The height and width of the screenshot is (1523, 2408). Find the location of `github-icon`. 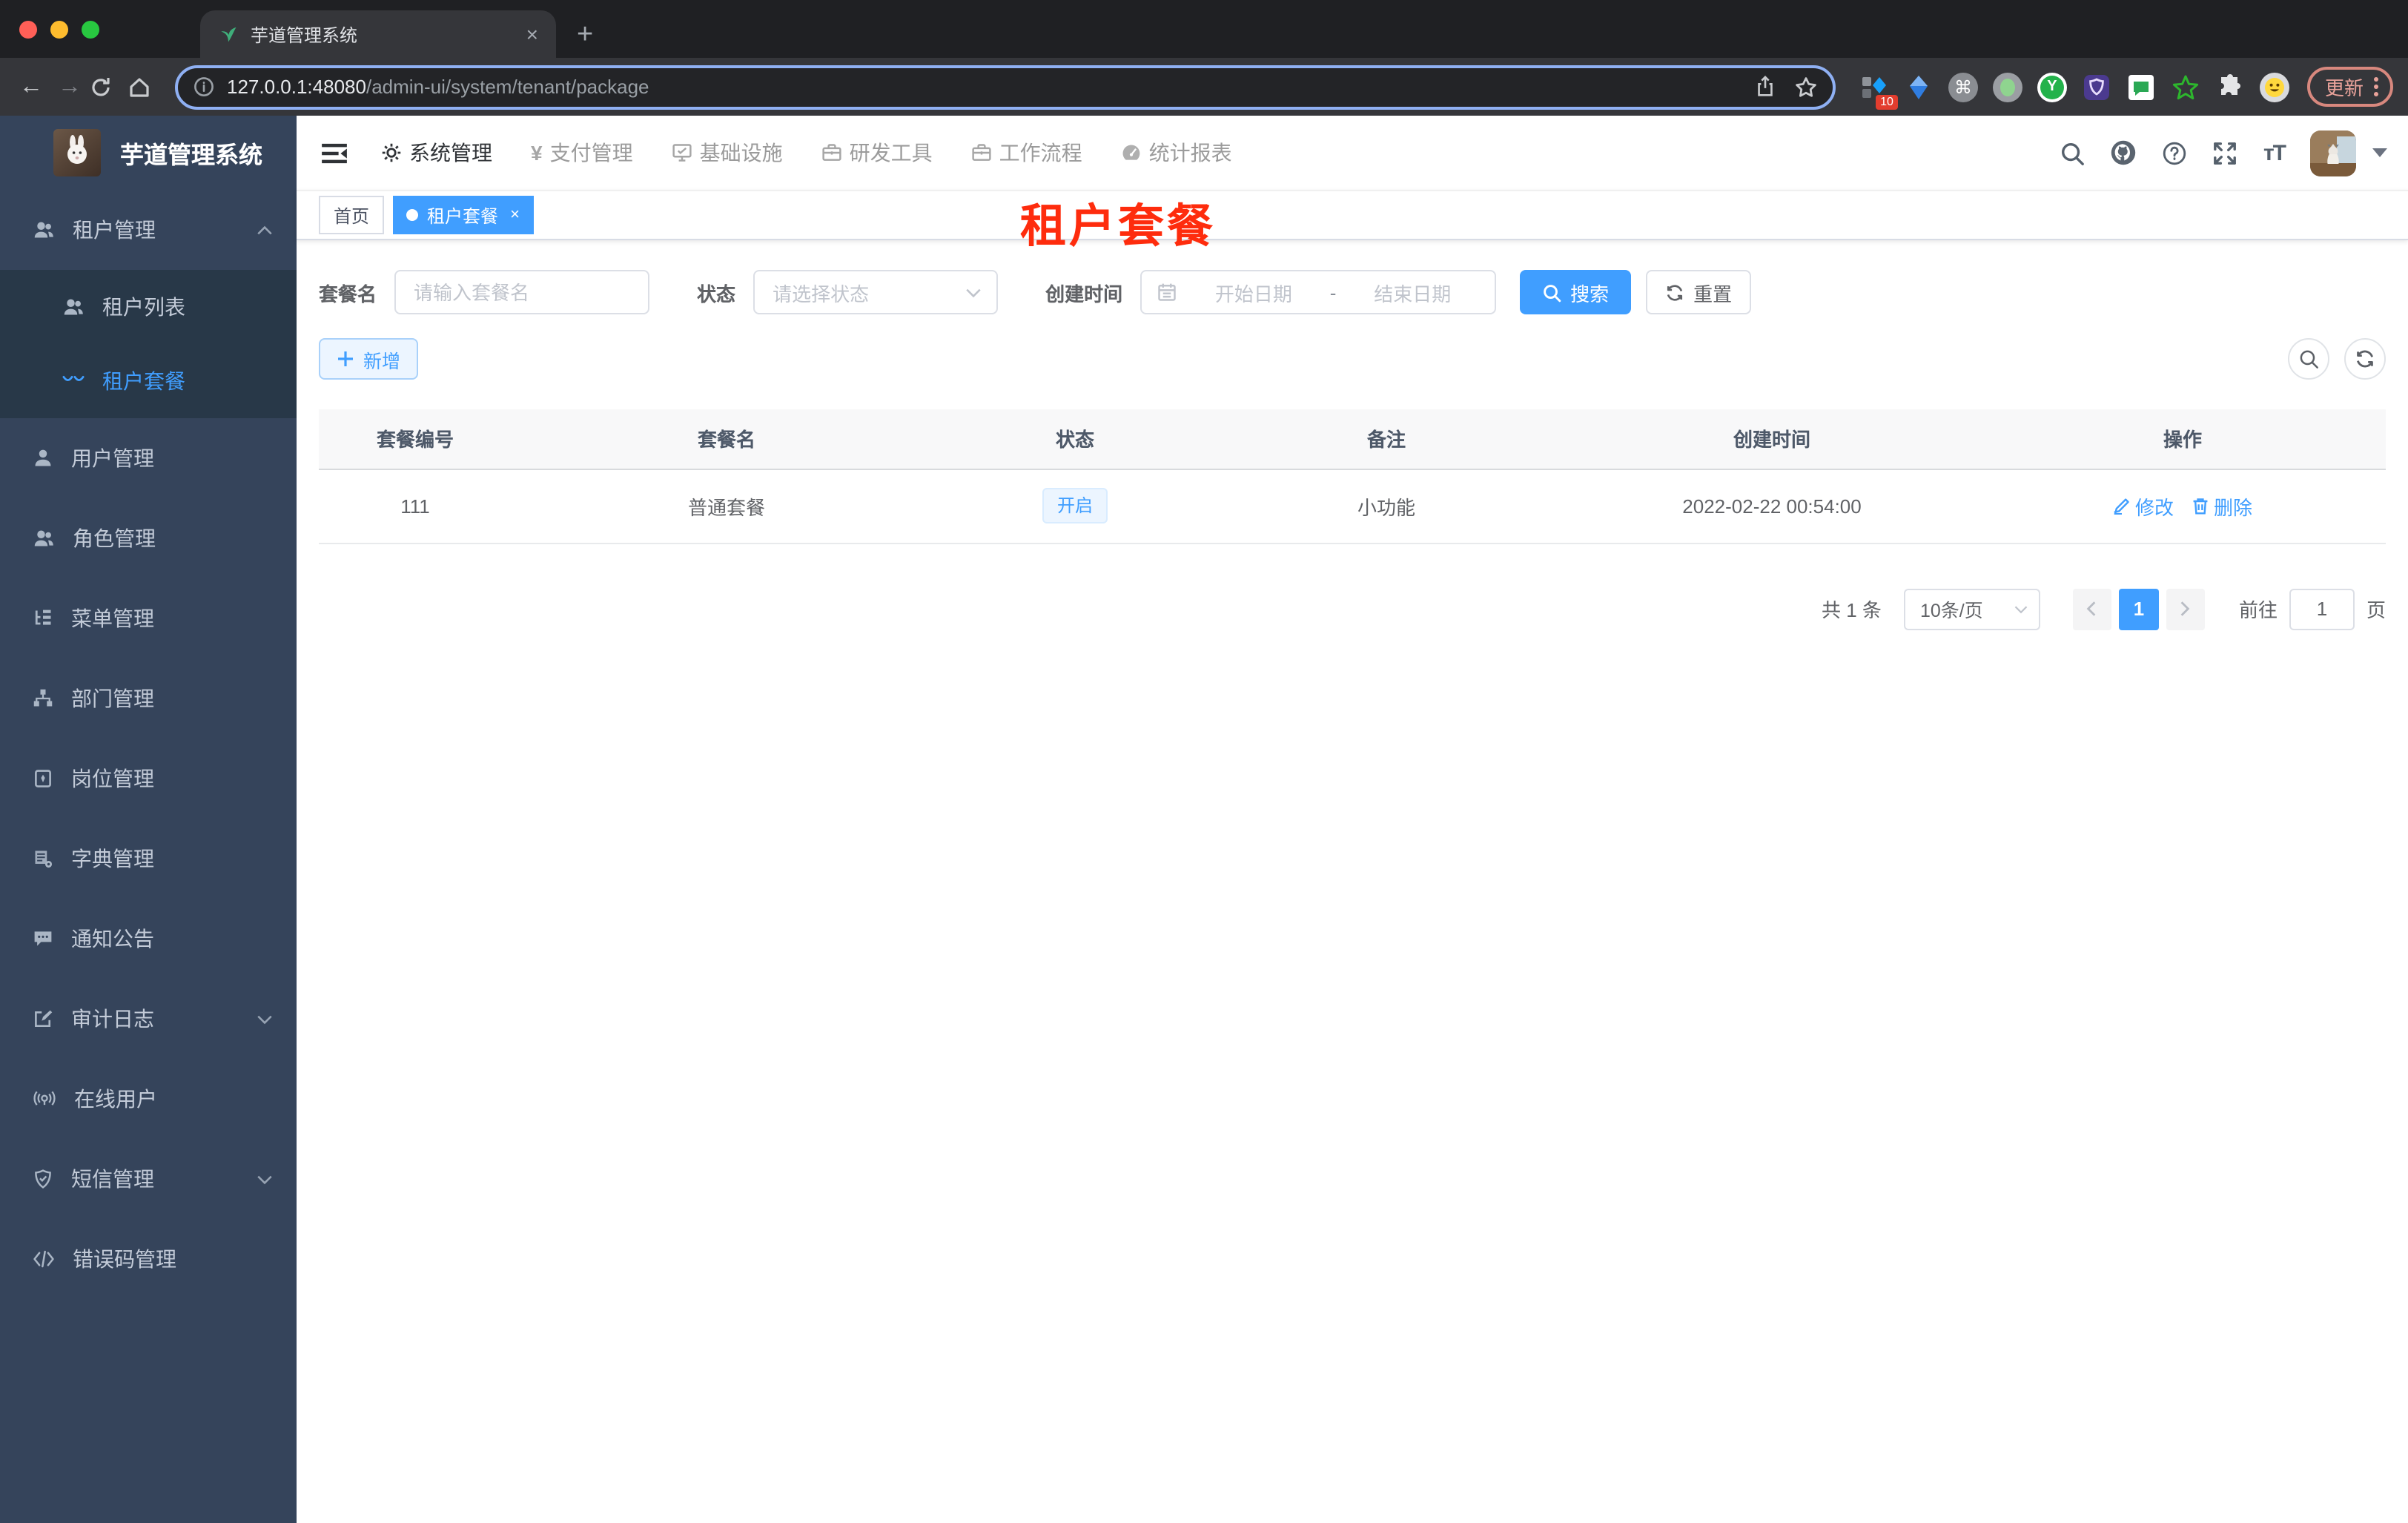

github-icon is located at coordinates (2124, 152).